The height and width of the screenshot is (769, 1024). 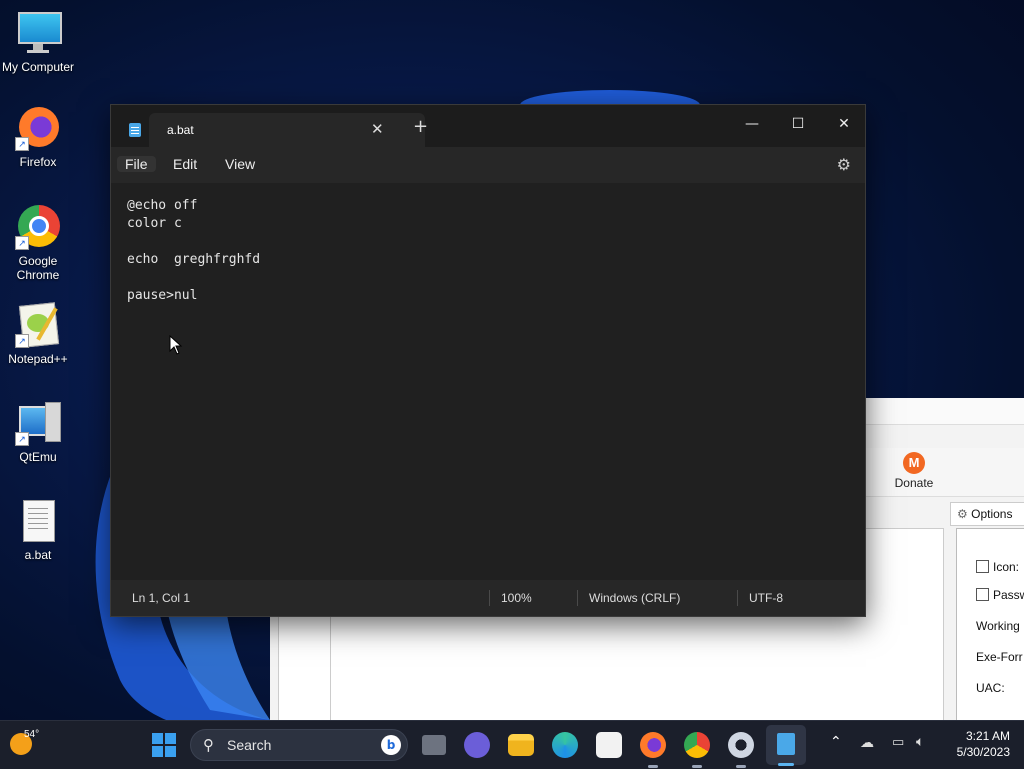 I want to click on new-tab-button: +, so click(x=420, y=127).